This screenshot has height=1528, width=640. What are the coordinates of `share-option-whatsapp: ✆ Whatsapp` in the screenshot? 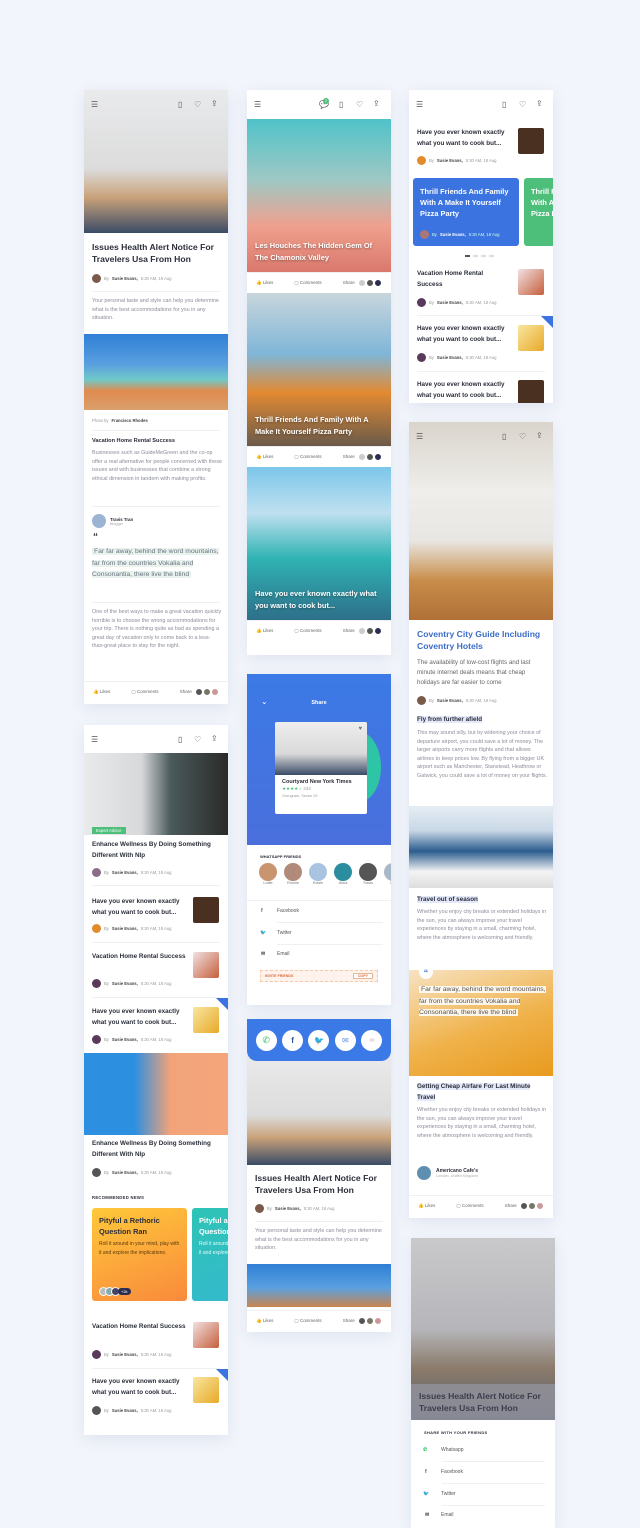 It's located at (443, 1450).